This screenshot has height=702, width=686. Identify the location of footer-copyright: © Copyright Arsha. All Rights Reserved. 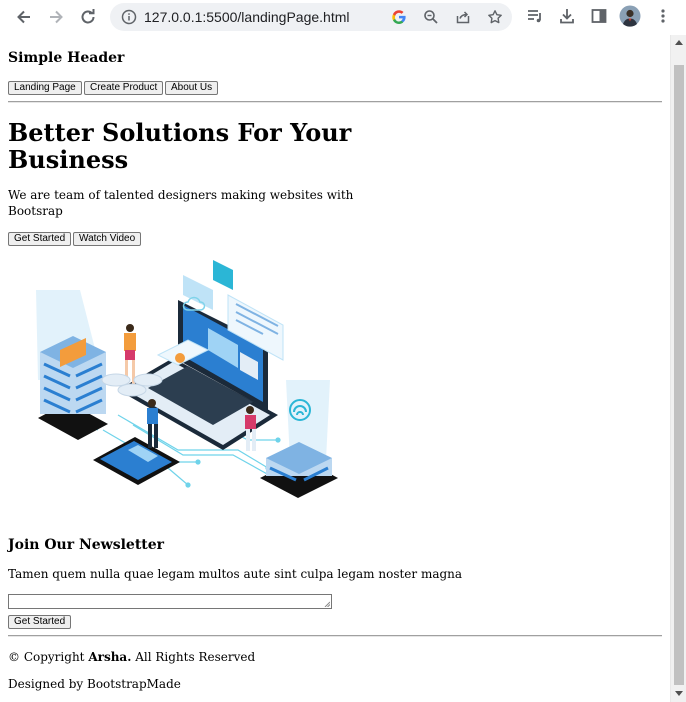
(131, 657).